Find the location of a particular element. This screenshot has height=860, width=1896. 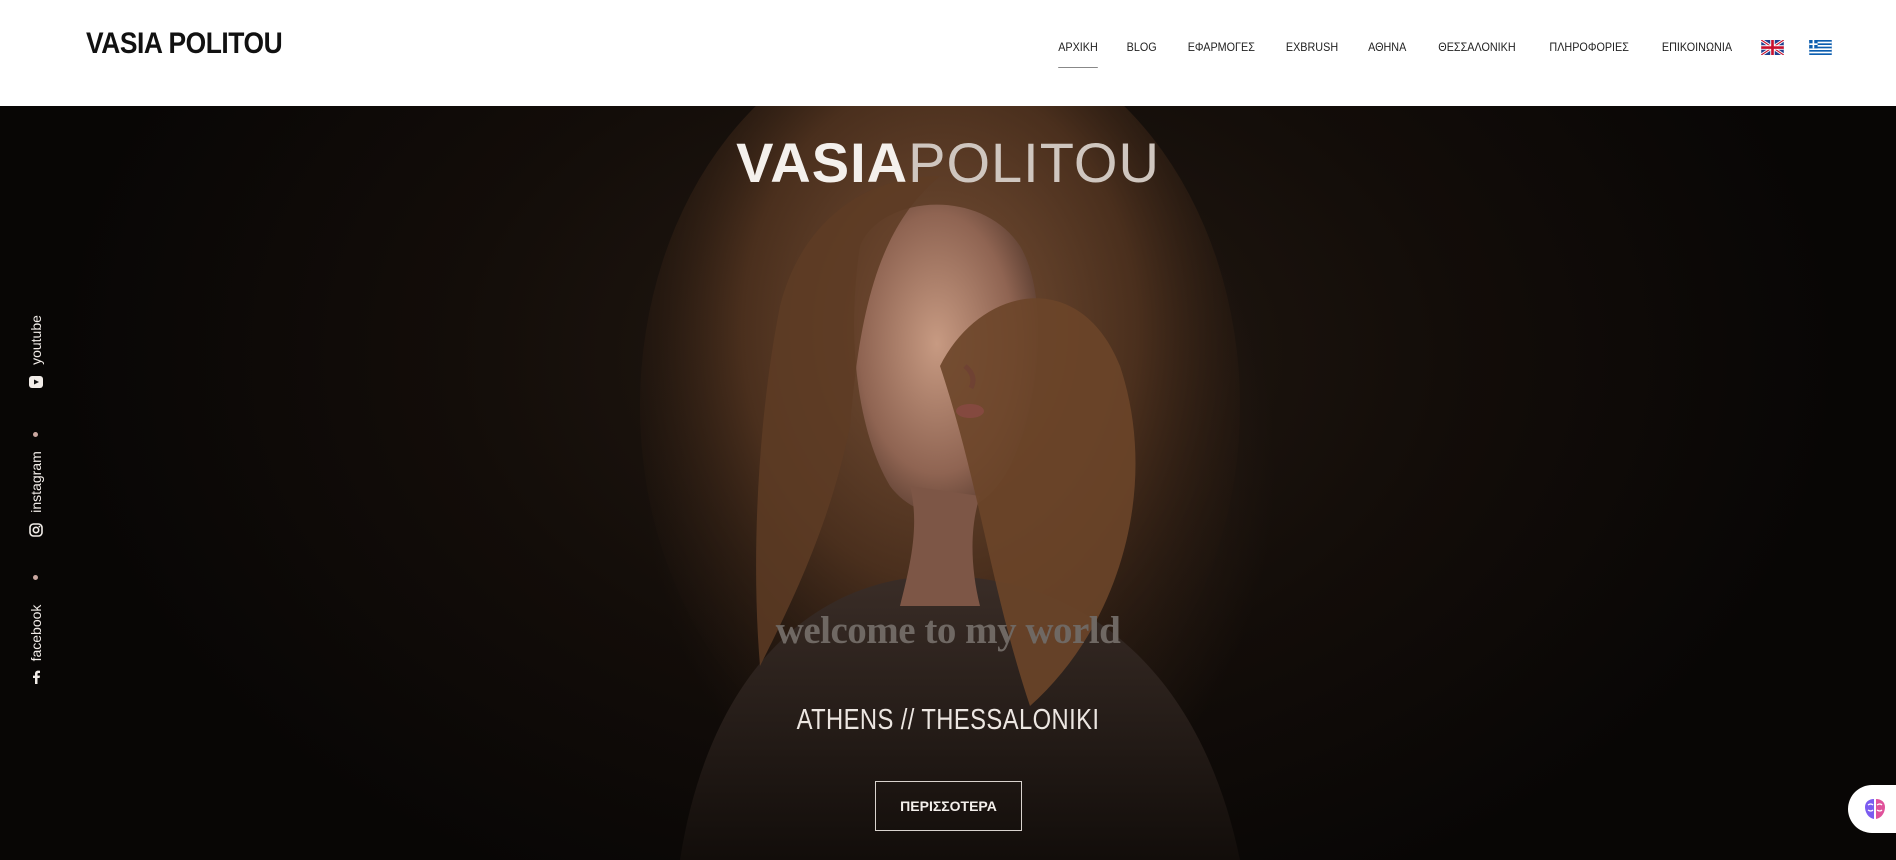

instagram-icon is located at coordinates (36, 529).